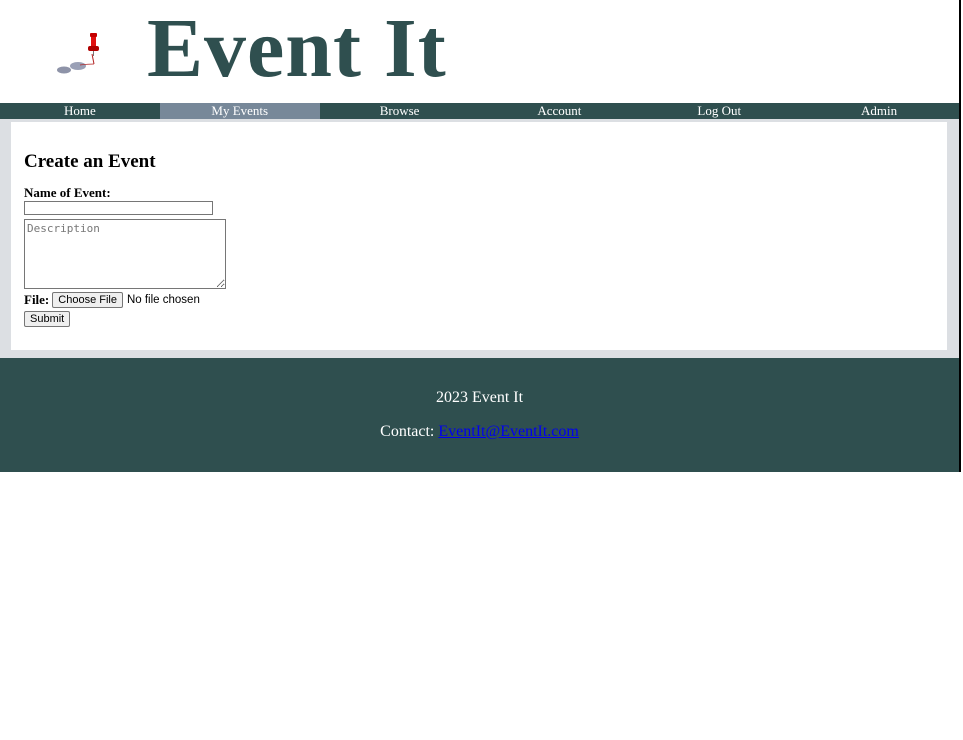 The height and width of the screenshot is (740, 963). What do you see at coordinates (400, 111) in the screenshot?
I see `nav-item-browse: Browse` at bounding box center [400, 111].